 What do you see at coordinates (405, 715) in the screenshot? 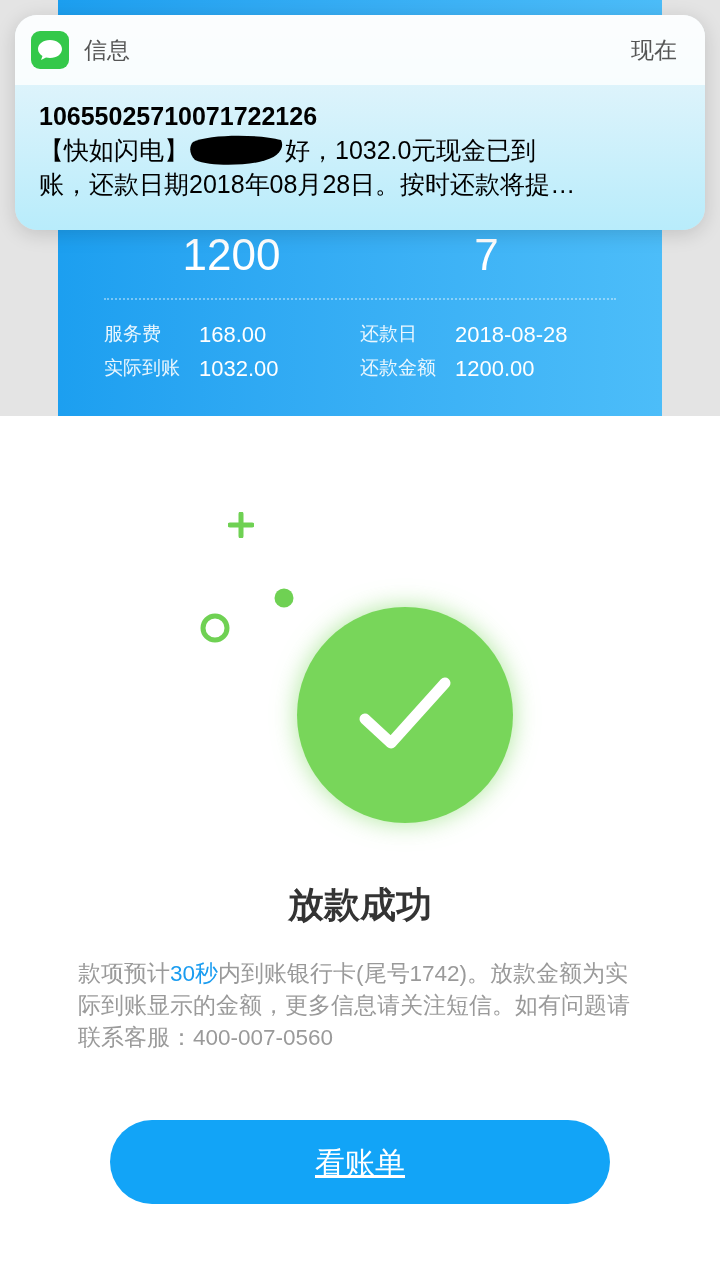
I see `success-check-icon` at bounding box center [405, 715].